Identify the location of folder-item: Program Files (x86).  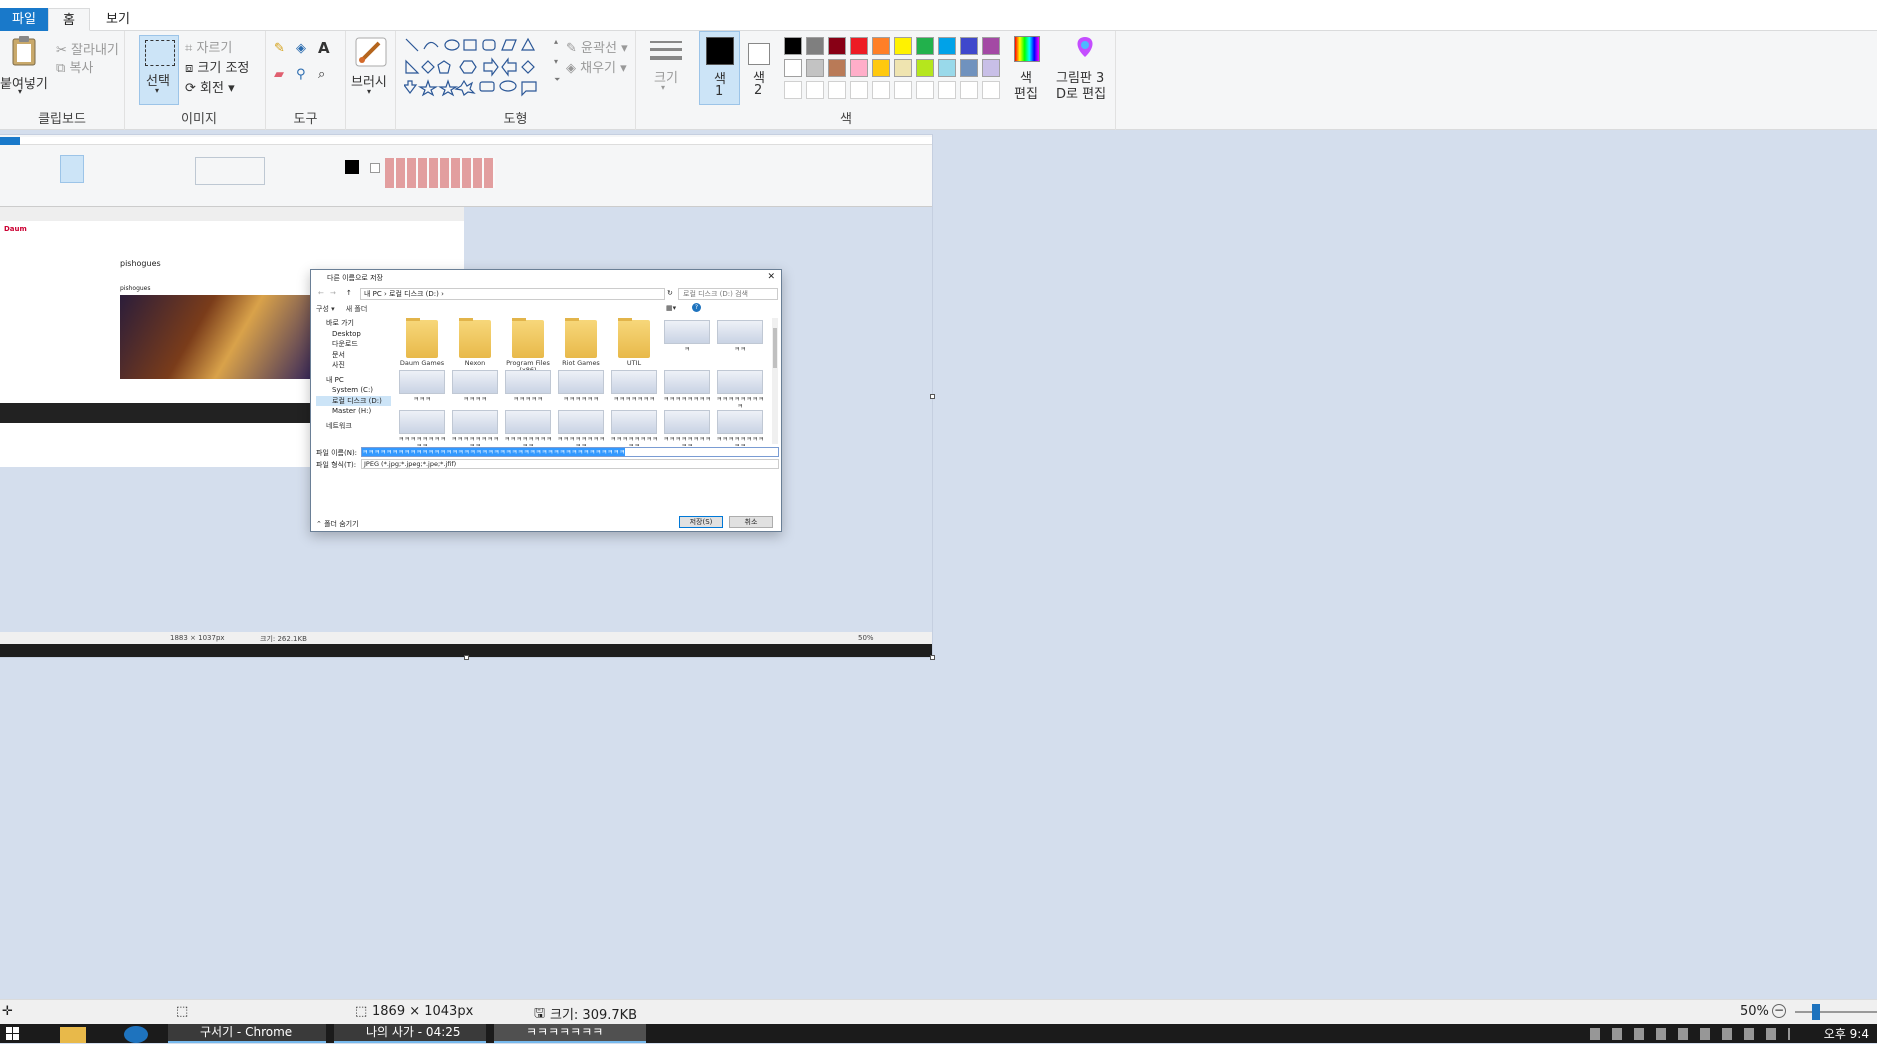
(528, 346).